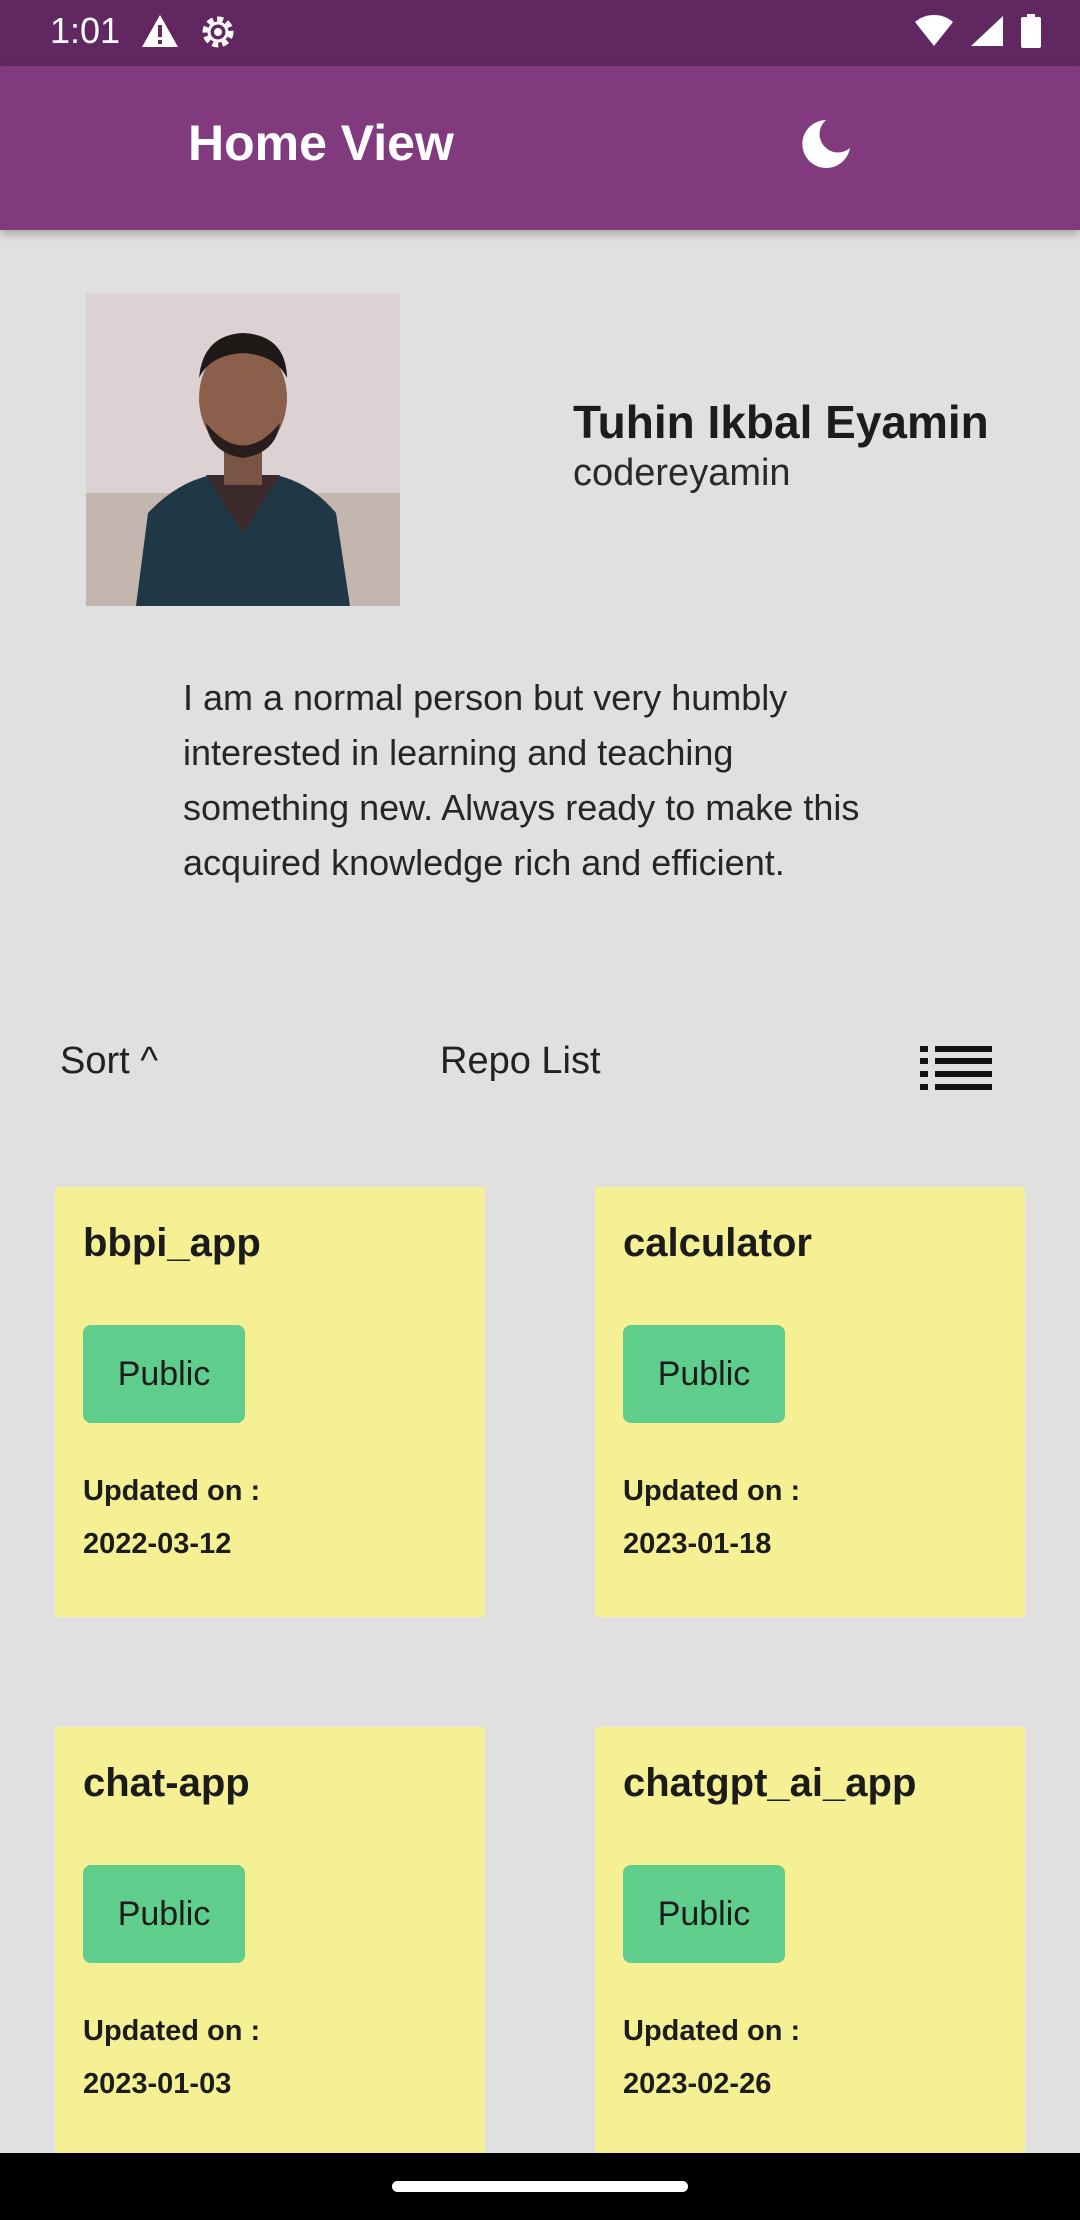  What do you see at coordinates (697, 1544) in the screenshot?
I see `updated-date: 2023-01-18` at bounding box center [697, 1544].